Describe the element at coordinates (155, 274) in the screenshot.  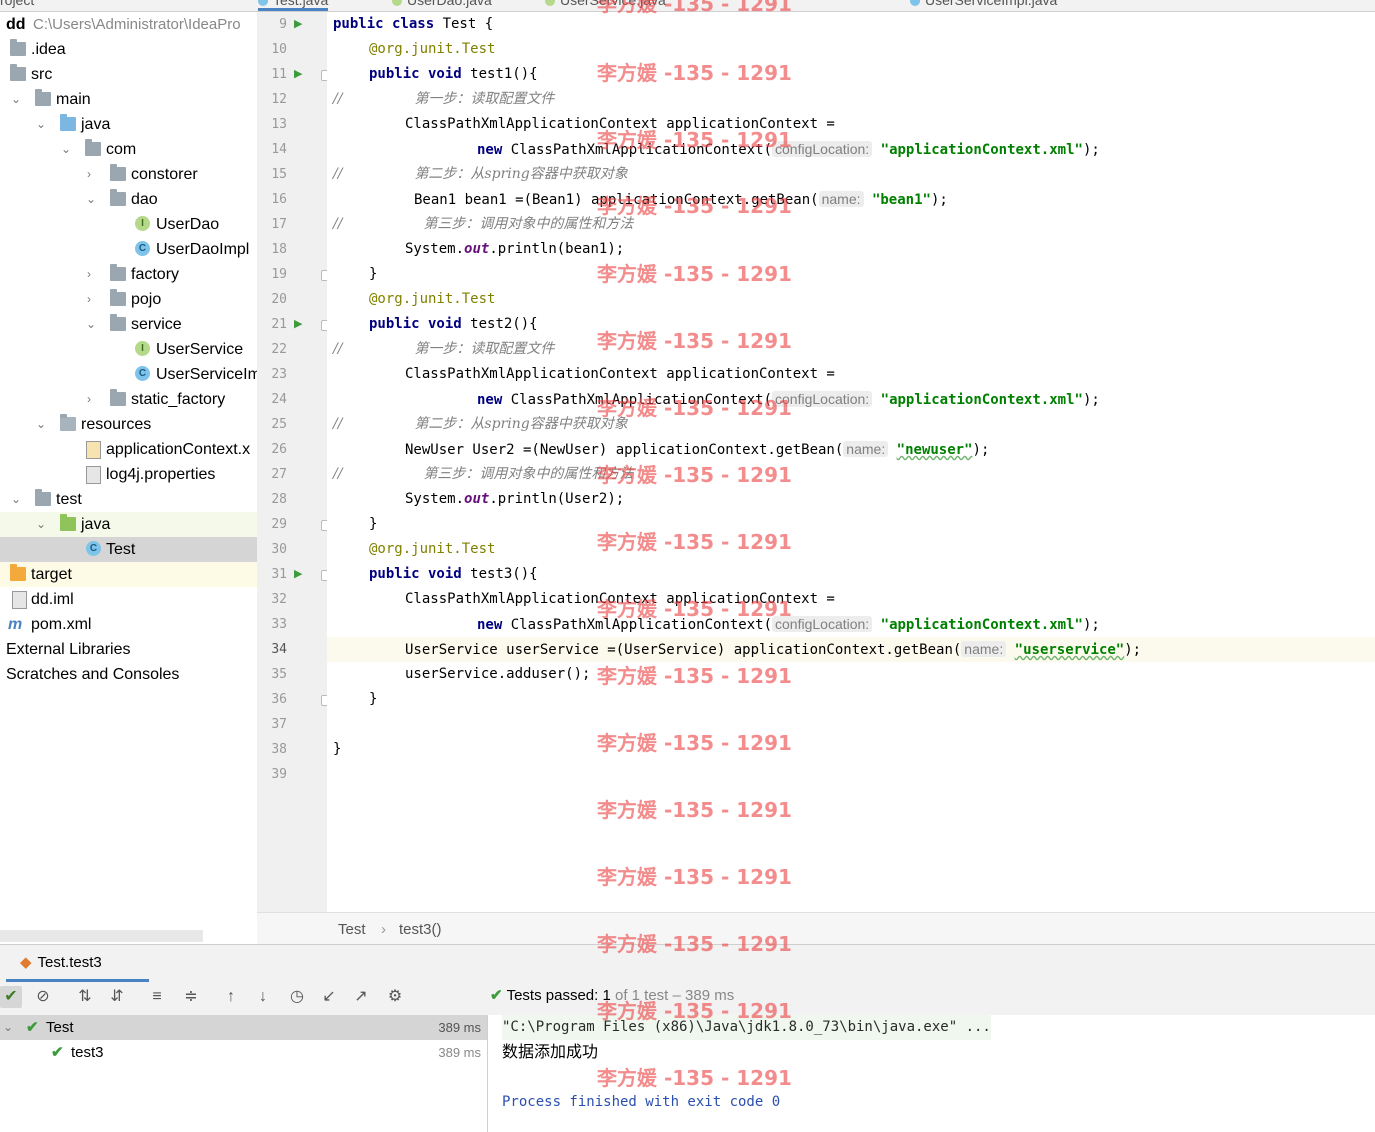
I see `tree-item-label: factory` at that location.